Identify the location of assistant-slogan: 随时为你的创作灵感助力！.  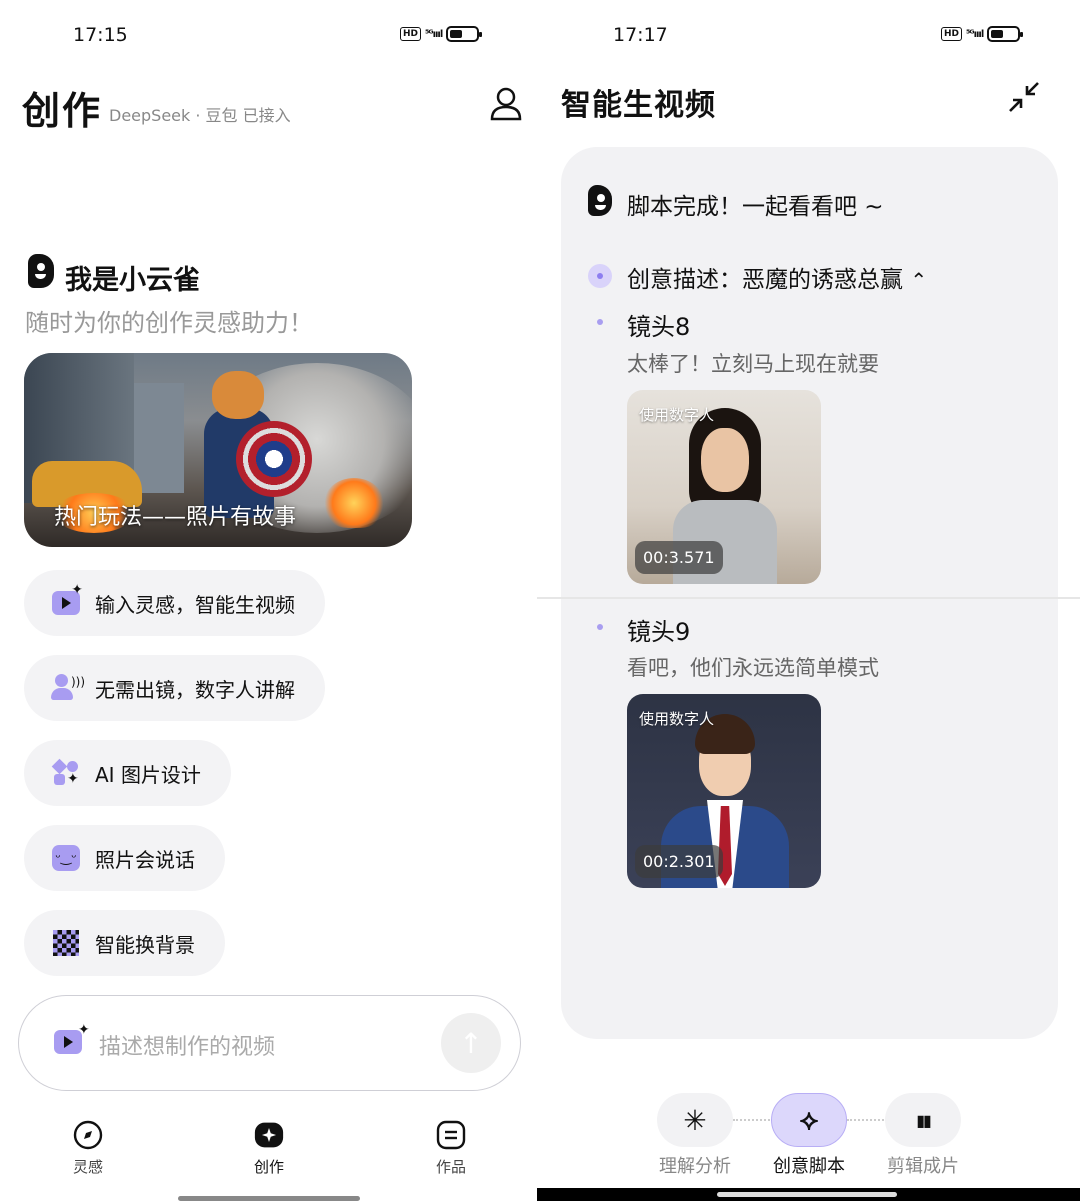
(169, 323).